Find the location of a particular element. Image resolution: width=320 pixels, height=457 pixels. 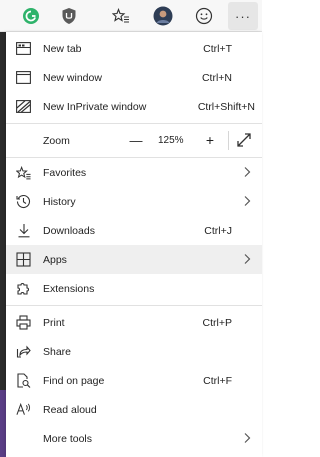

menu-item-extensions: Extensions is located at coordinates (134, 288).